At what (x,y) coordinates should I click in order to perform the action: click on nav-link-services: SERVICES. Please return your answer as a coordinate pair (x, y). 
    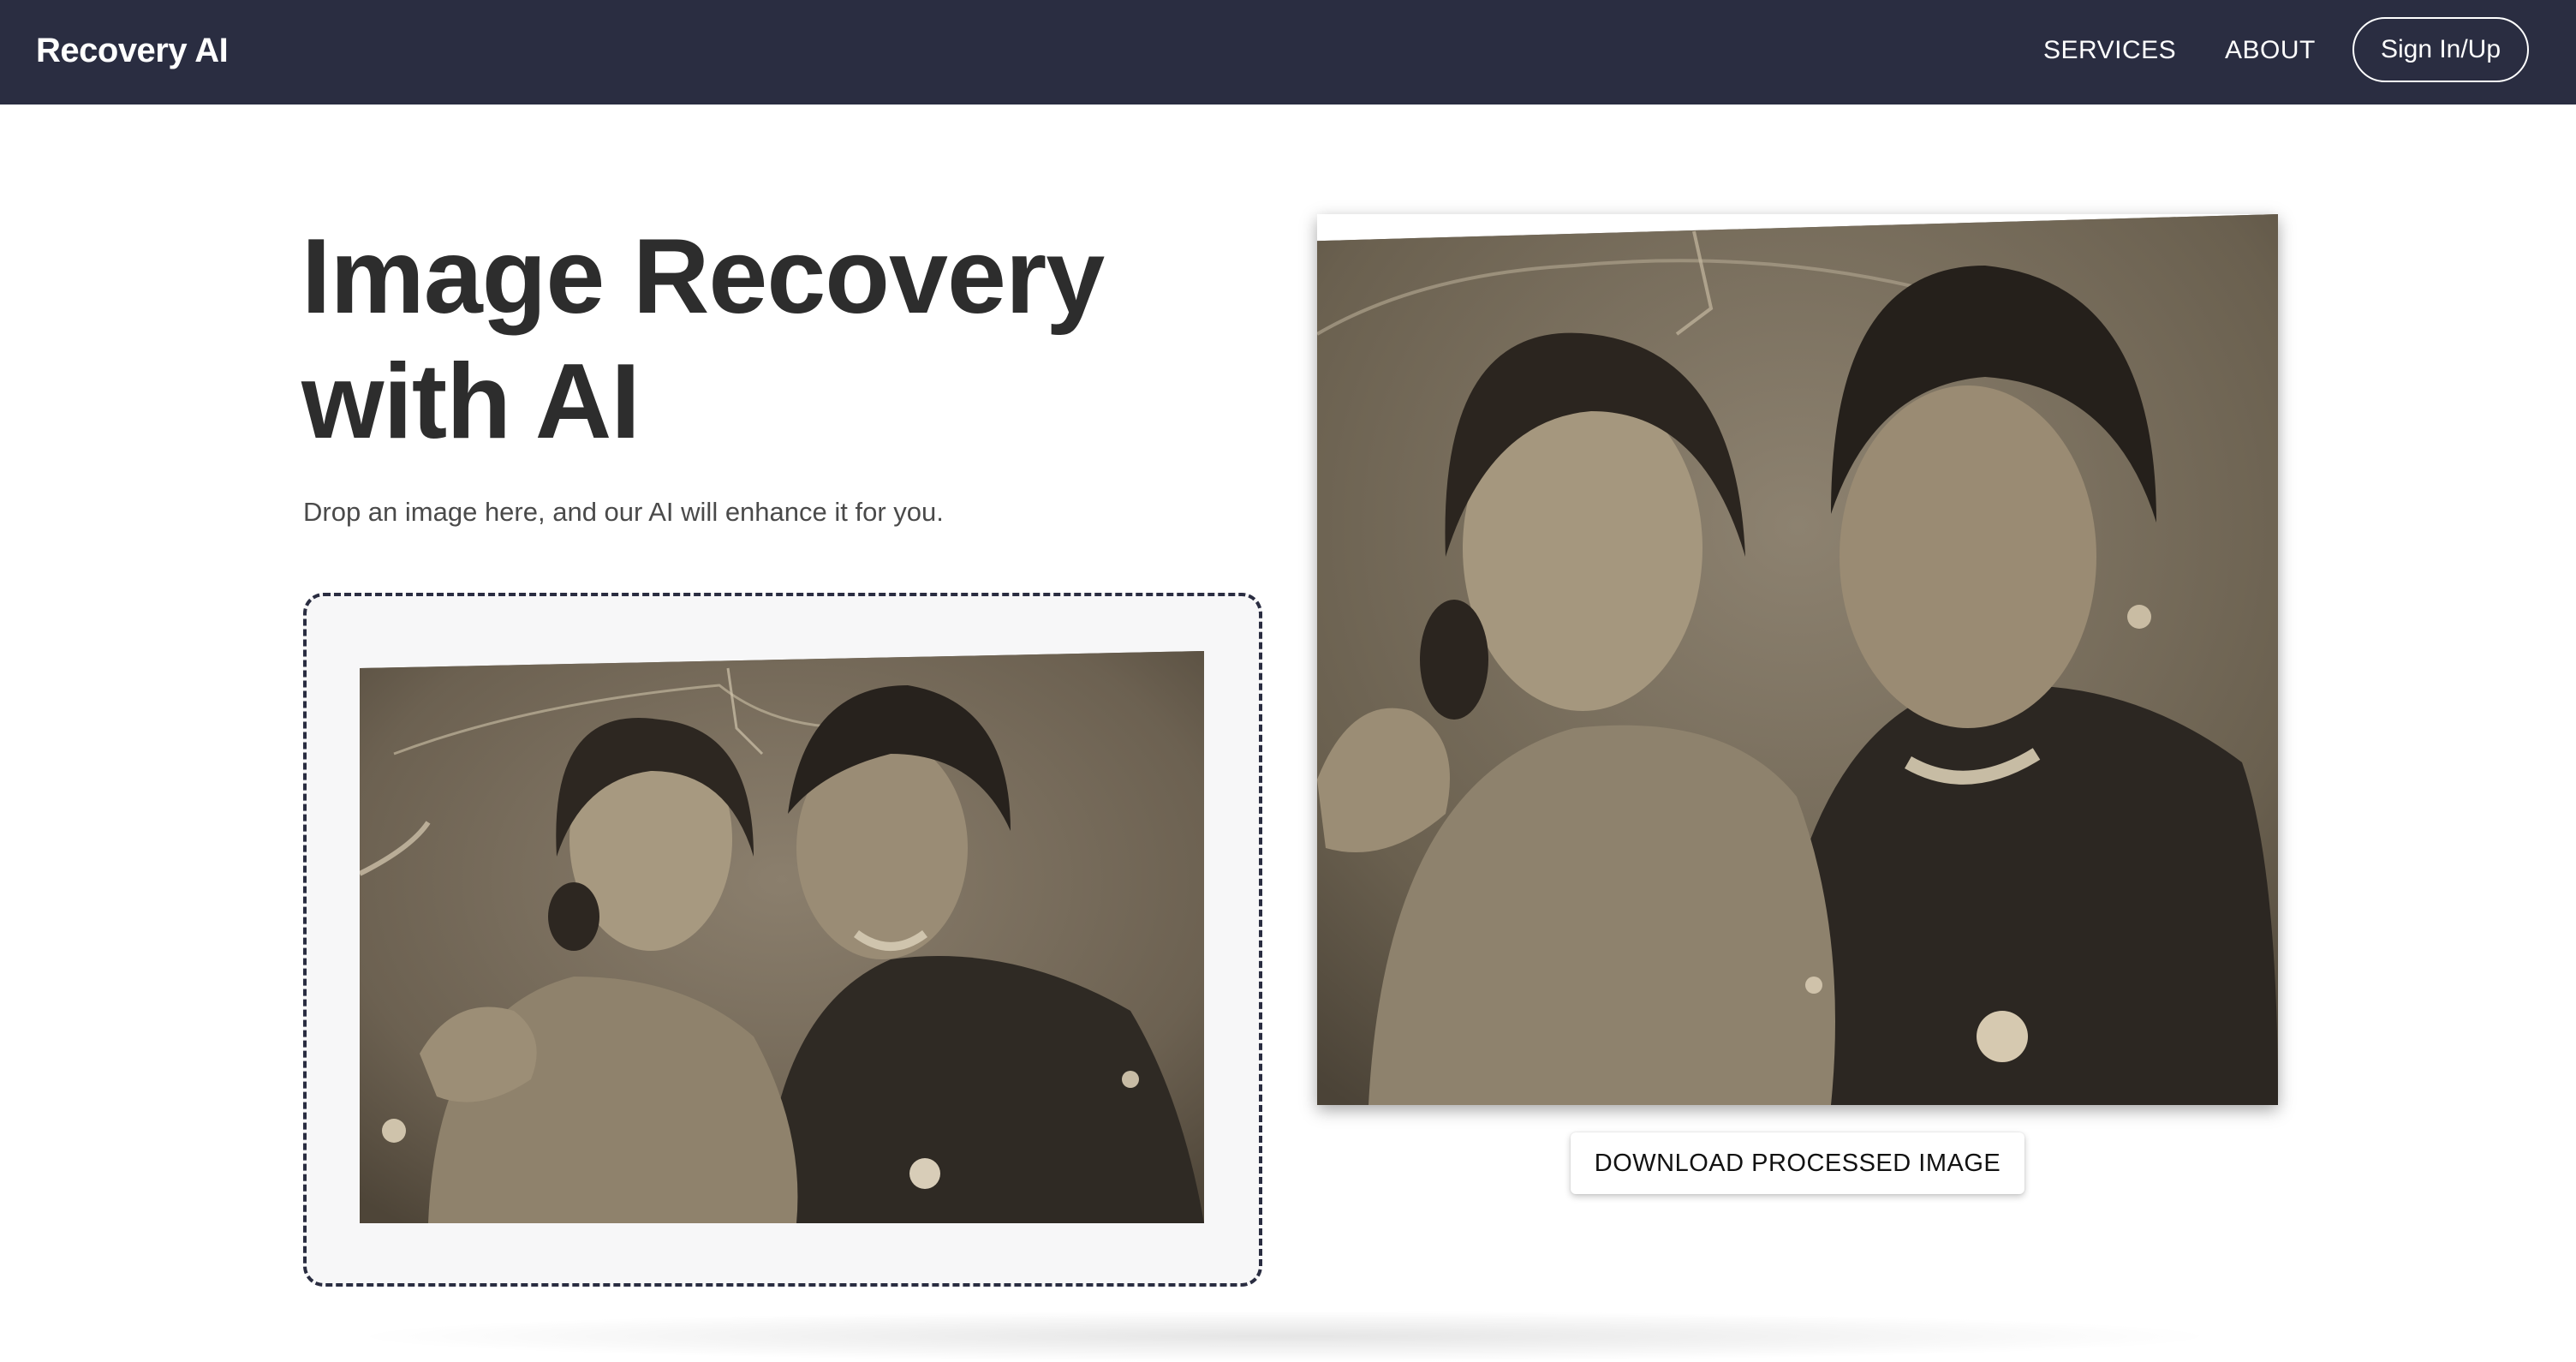
    Looking at the image, I should click on (2109, 52).